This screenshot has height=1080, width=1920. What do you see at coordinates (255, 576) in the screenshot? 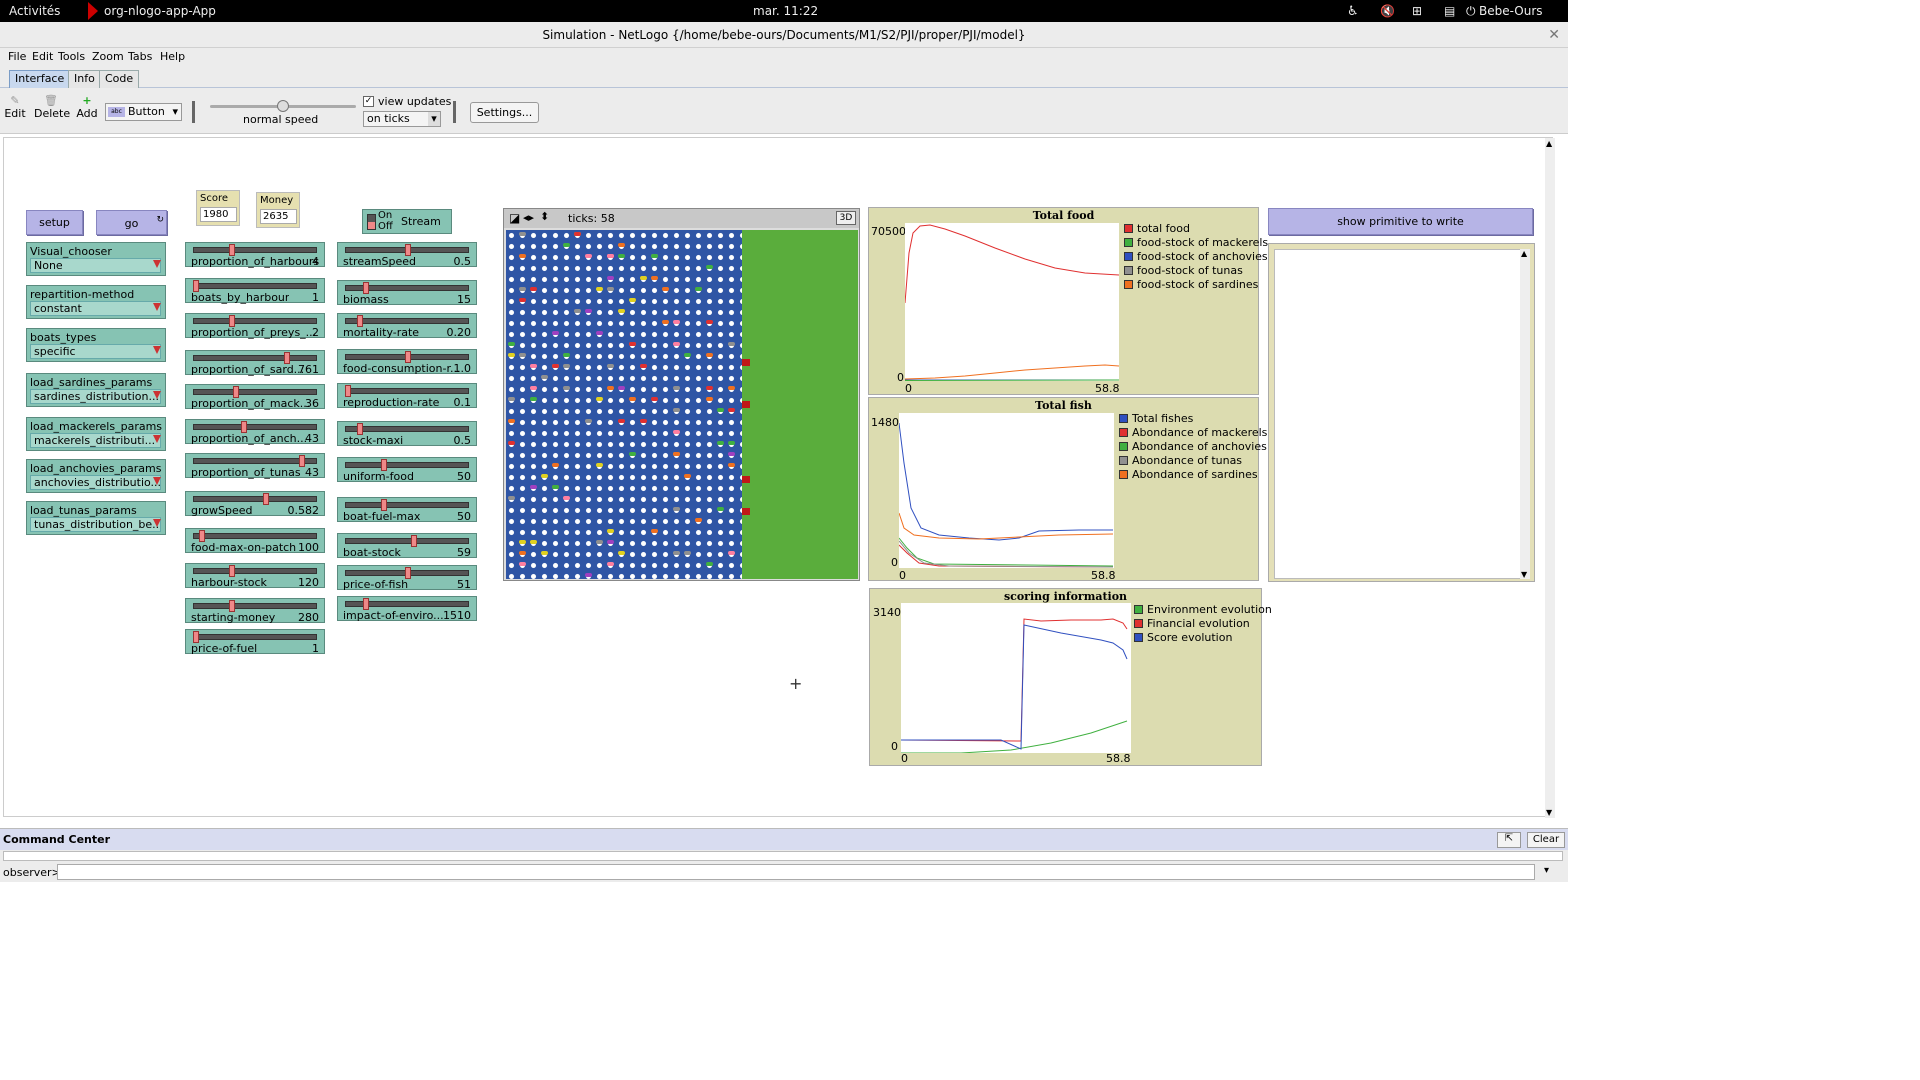
I see `slider-harbour-stock: harbour-stock 120` at bounding box center [255, 576].